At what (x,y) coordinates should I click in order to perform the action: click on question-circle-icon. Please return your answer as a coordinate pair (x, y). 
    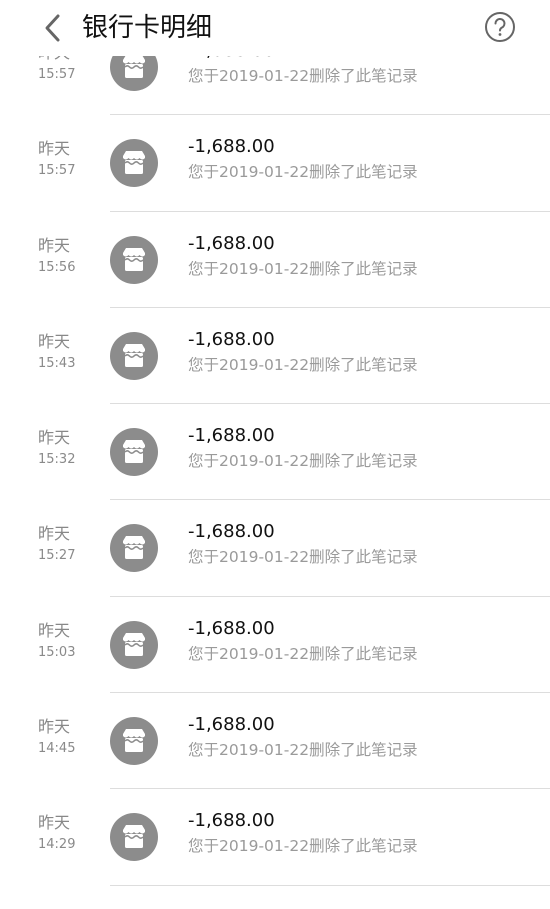
    Looking at the image, I should click on (500, 27).